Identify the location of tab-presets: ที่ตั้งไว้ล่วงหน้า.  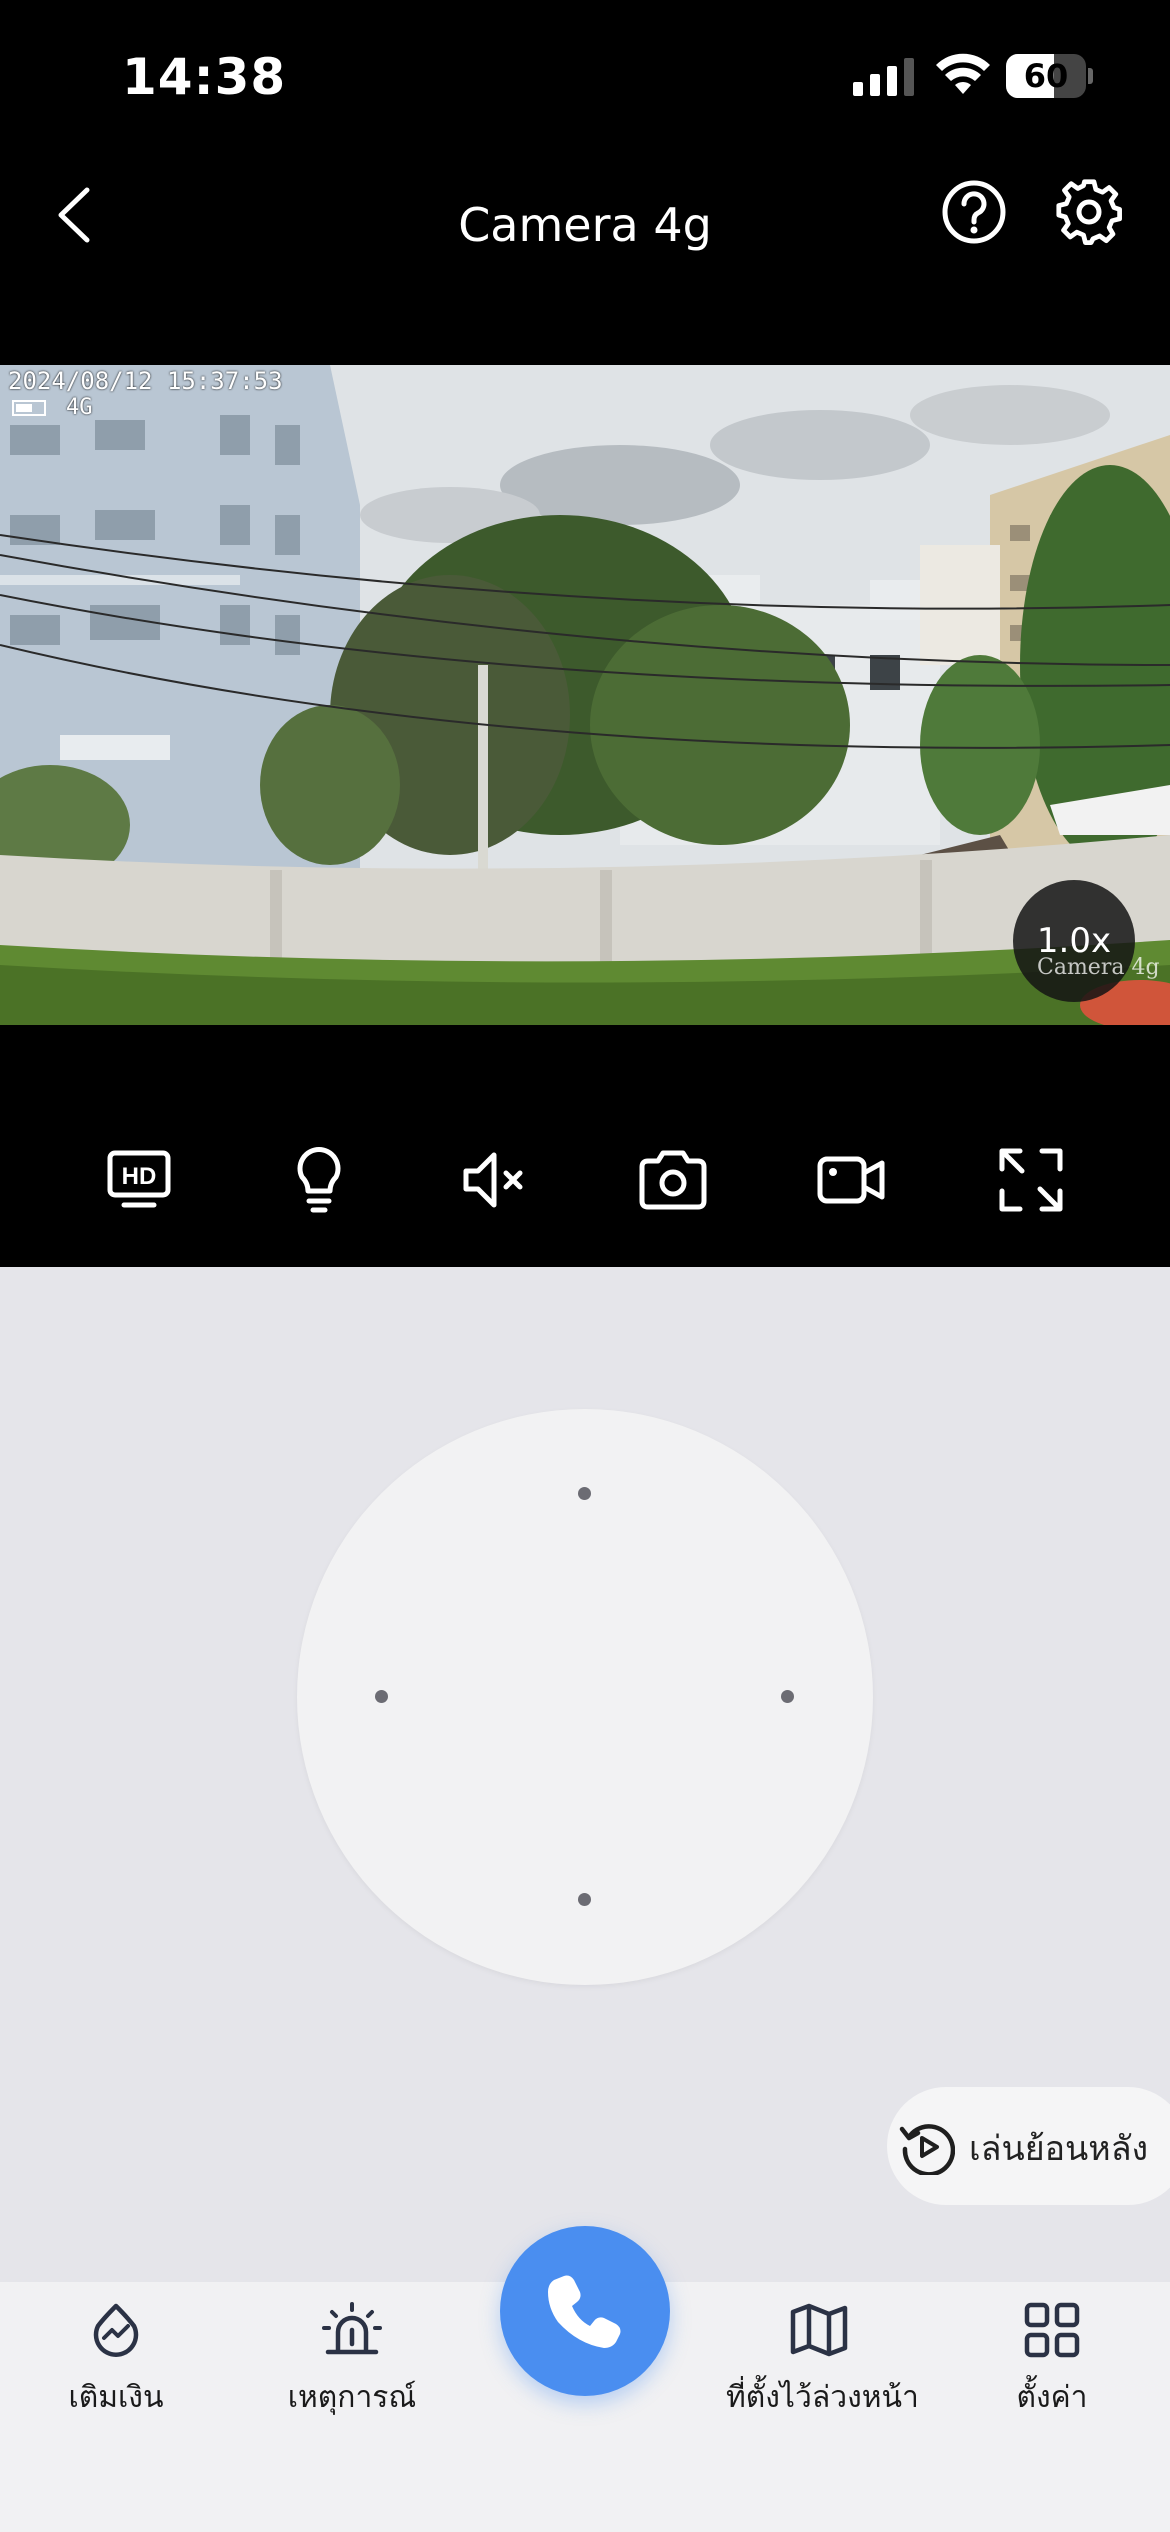
(822, 2360).